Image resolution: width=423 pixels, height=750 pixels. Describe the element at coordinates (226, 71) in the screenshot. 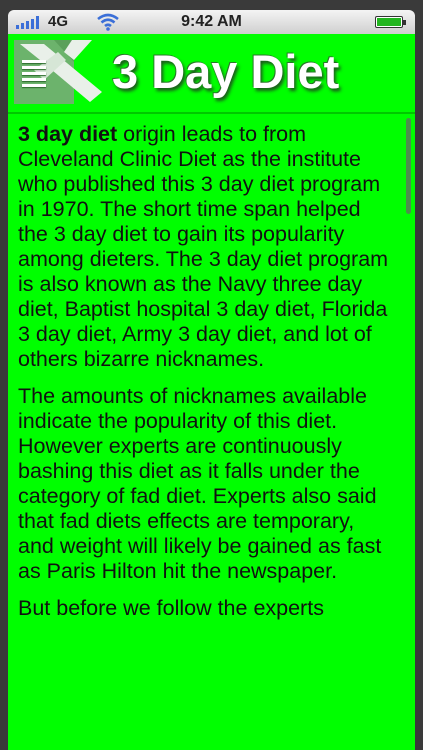

I see `app-title: 3 Day Diet` at that location.